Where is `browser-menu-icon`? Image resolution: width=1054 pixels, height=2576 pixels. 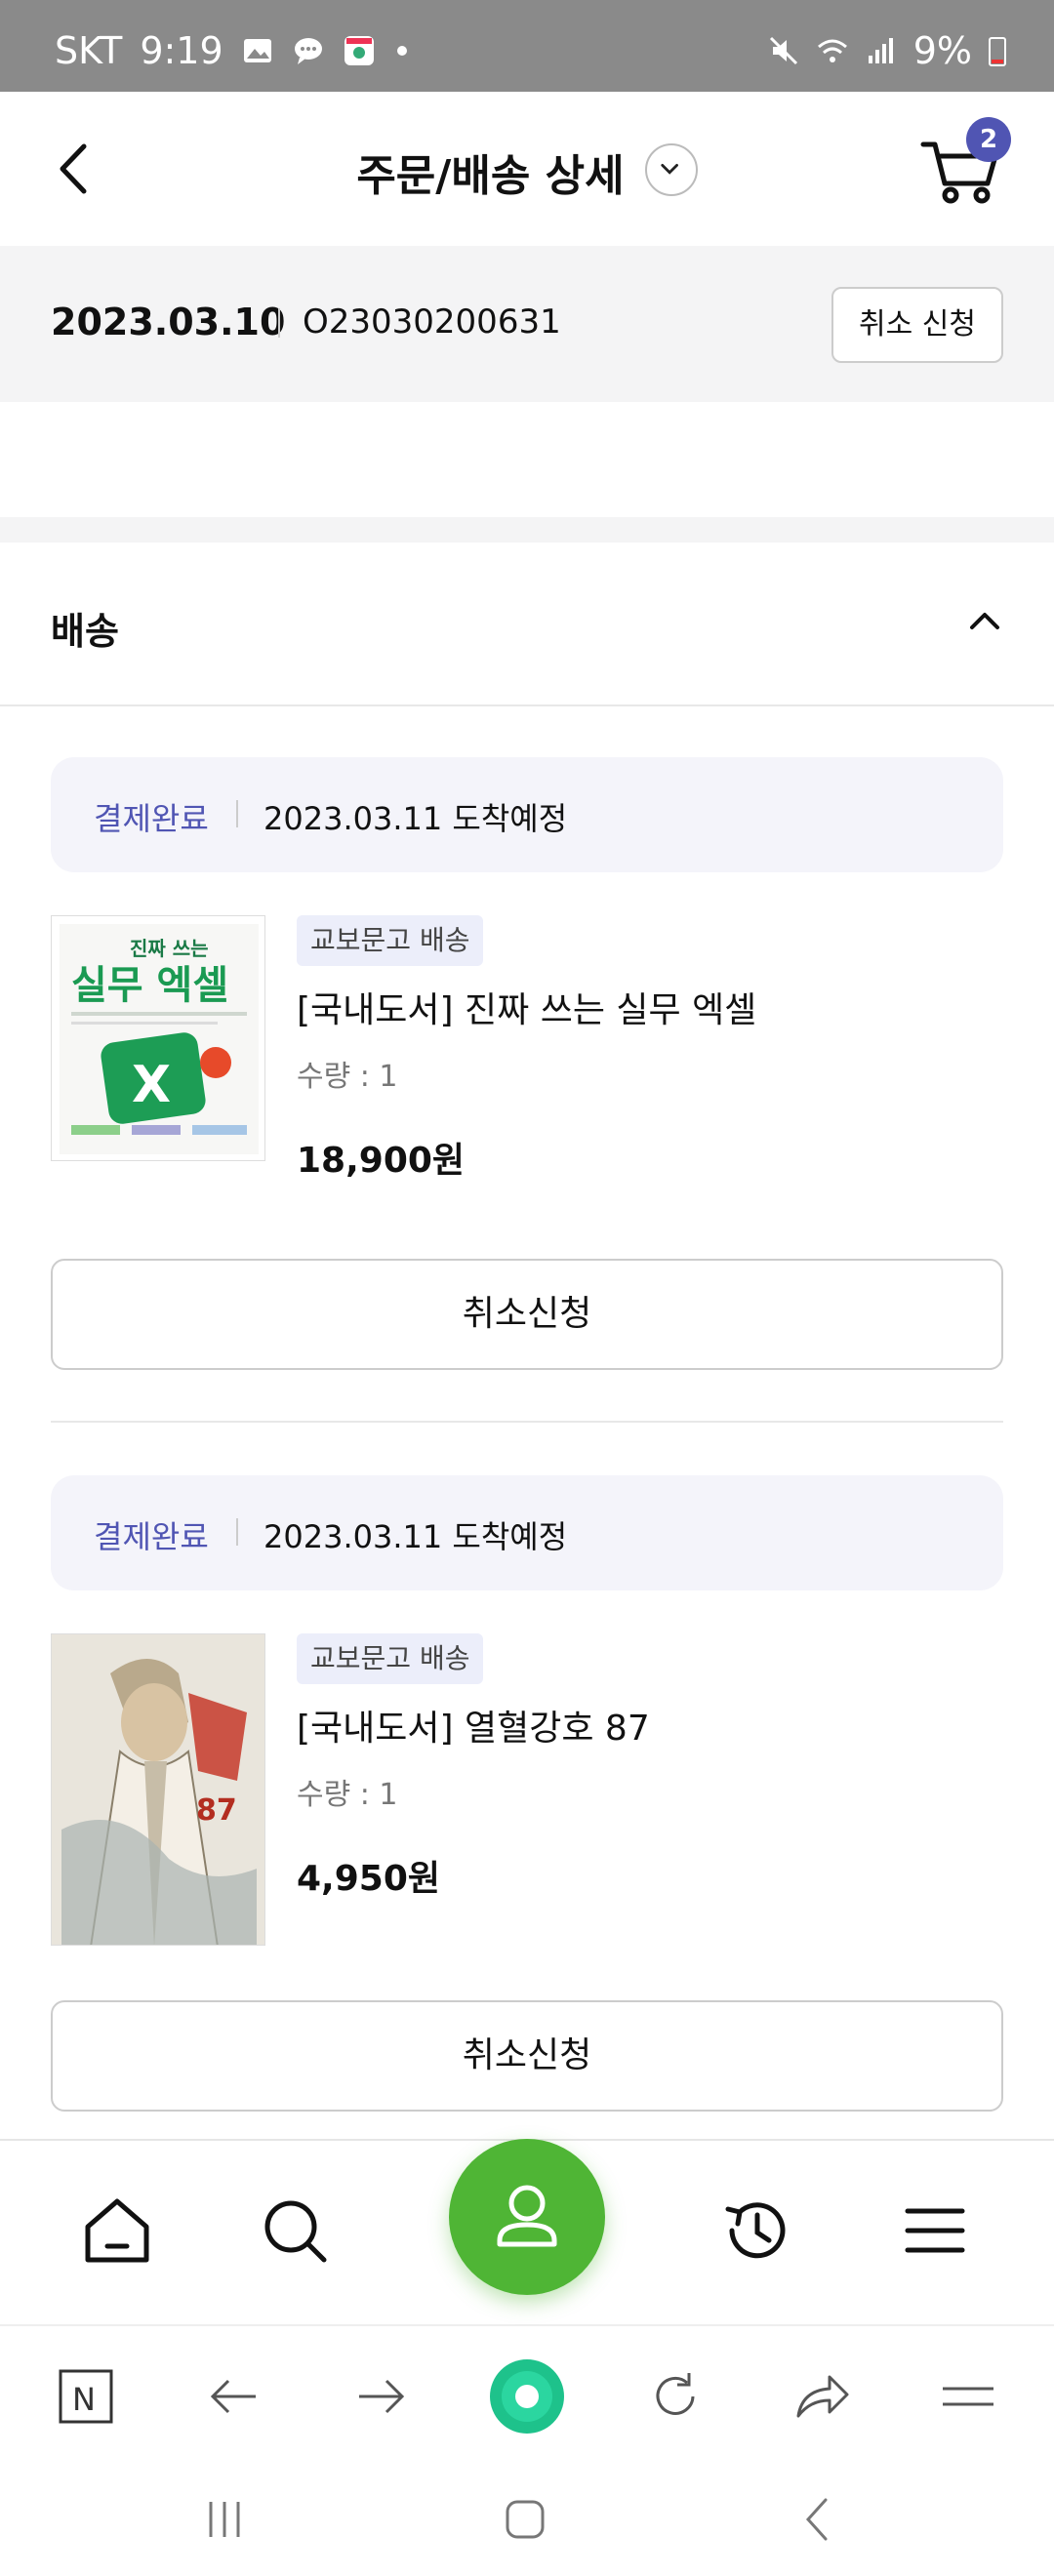
browser-menu-icon is located at coordinates (968, 2396).